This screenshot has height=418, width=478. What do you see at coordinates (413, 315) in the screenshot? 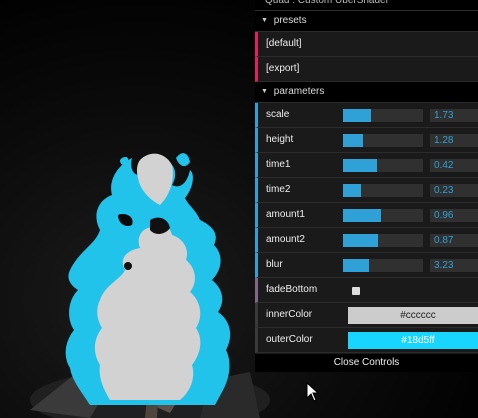
I see `innercolor-swatch: #cccccc` at bounding box center [413, 315].